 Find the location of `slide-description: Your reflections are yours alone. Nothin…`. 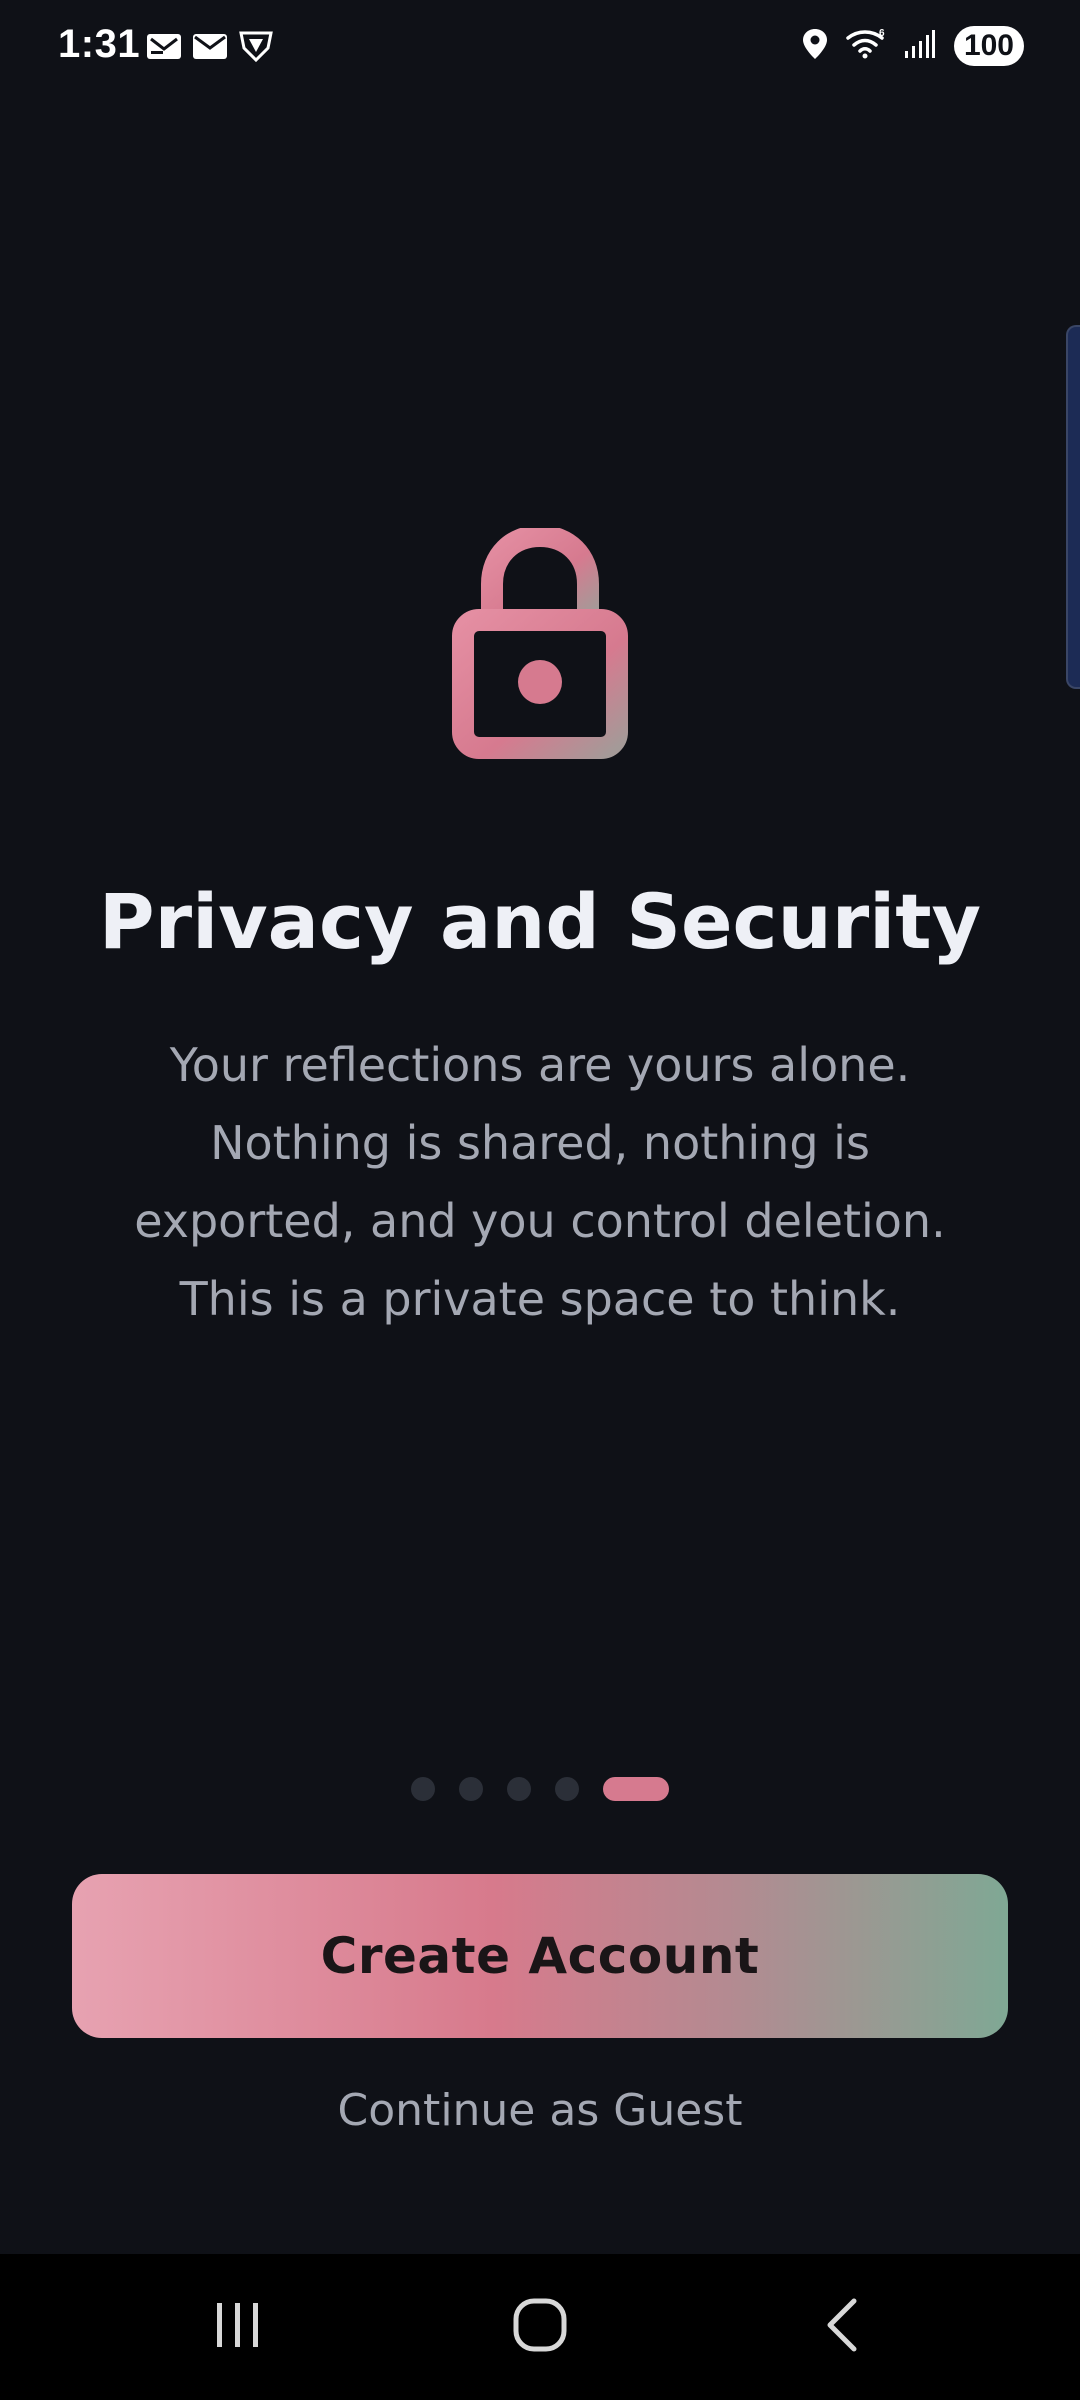

slide-description: Your reflections are yours alone. Nothin… is located at coordinates (540, 1182).